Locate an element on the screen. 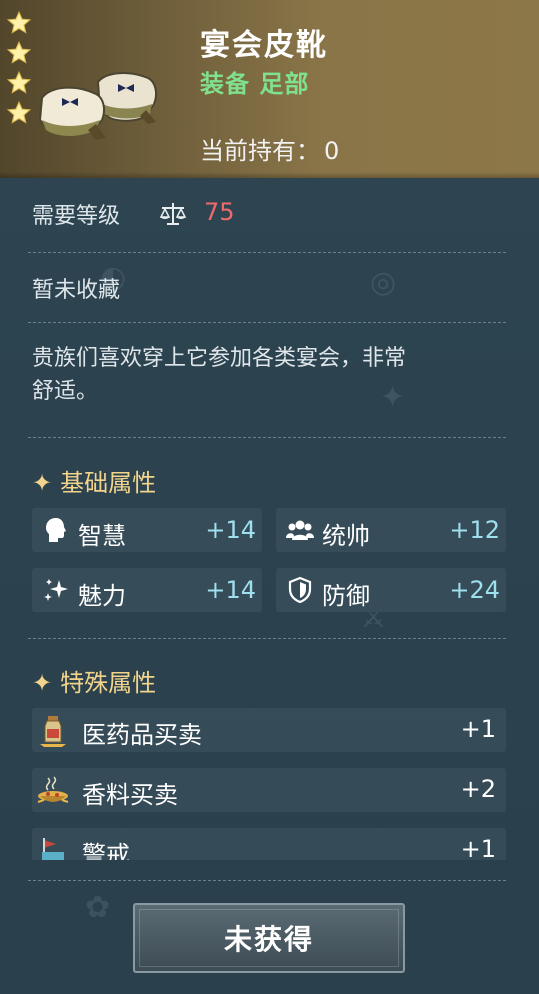  base-attributes-title: ✦ 基础属性 is located at coordinates (94, 480).